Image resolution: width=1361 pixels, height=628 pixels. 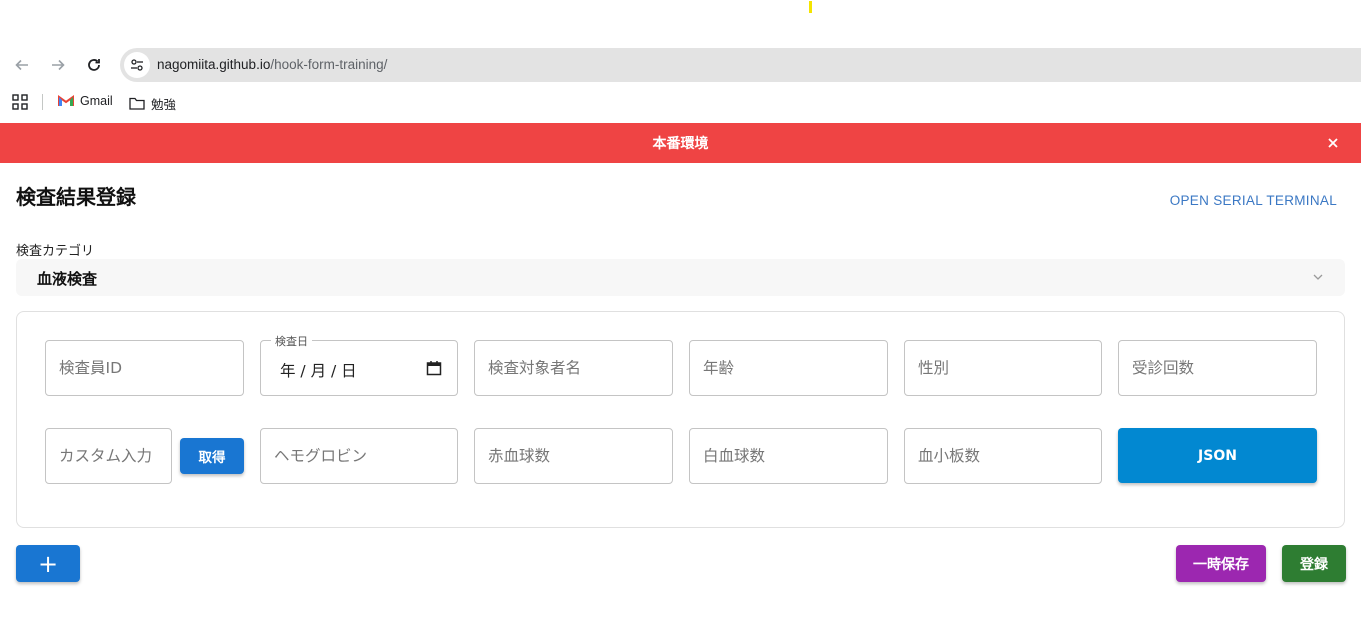 I want to click on banner-close-button, so click(x=1333, y=143).